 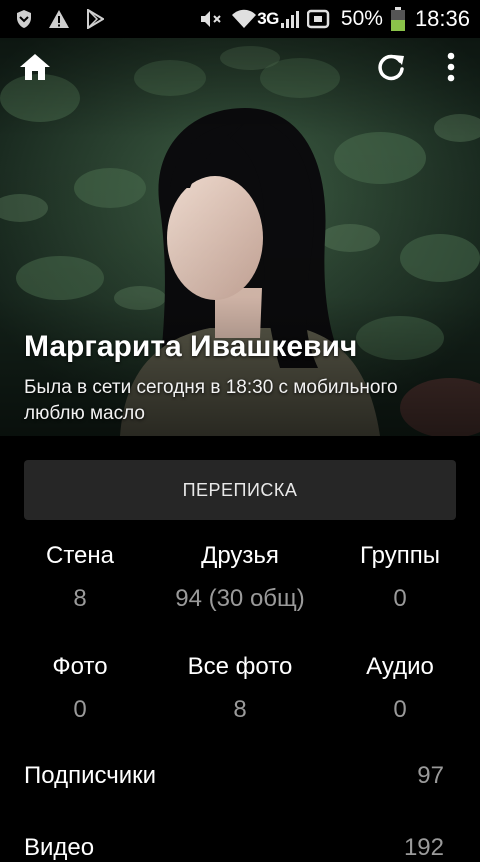 What do you see at coordinates (400, 577) in the screenshot?
I see `stat-groups: Группы 0` at bounding box center [400, 577].